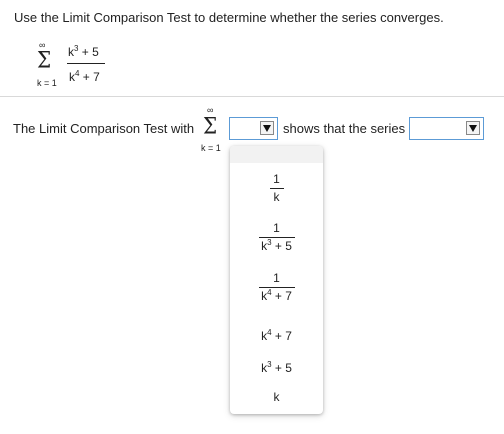  What do you see at coordinates (276, 336) in the screenshot?
I see `dropdown-option-k4-plus-7: k4 + 7` at bounding box center [276, 336].